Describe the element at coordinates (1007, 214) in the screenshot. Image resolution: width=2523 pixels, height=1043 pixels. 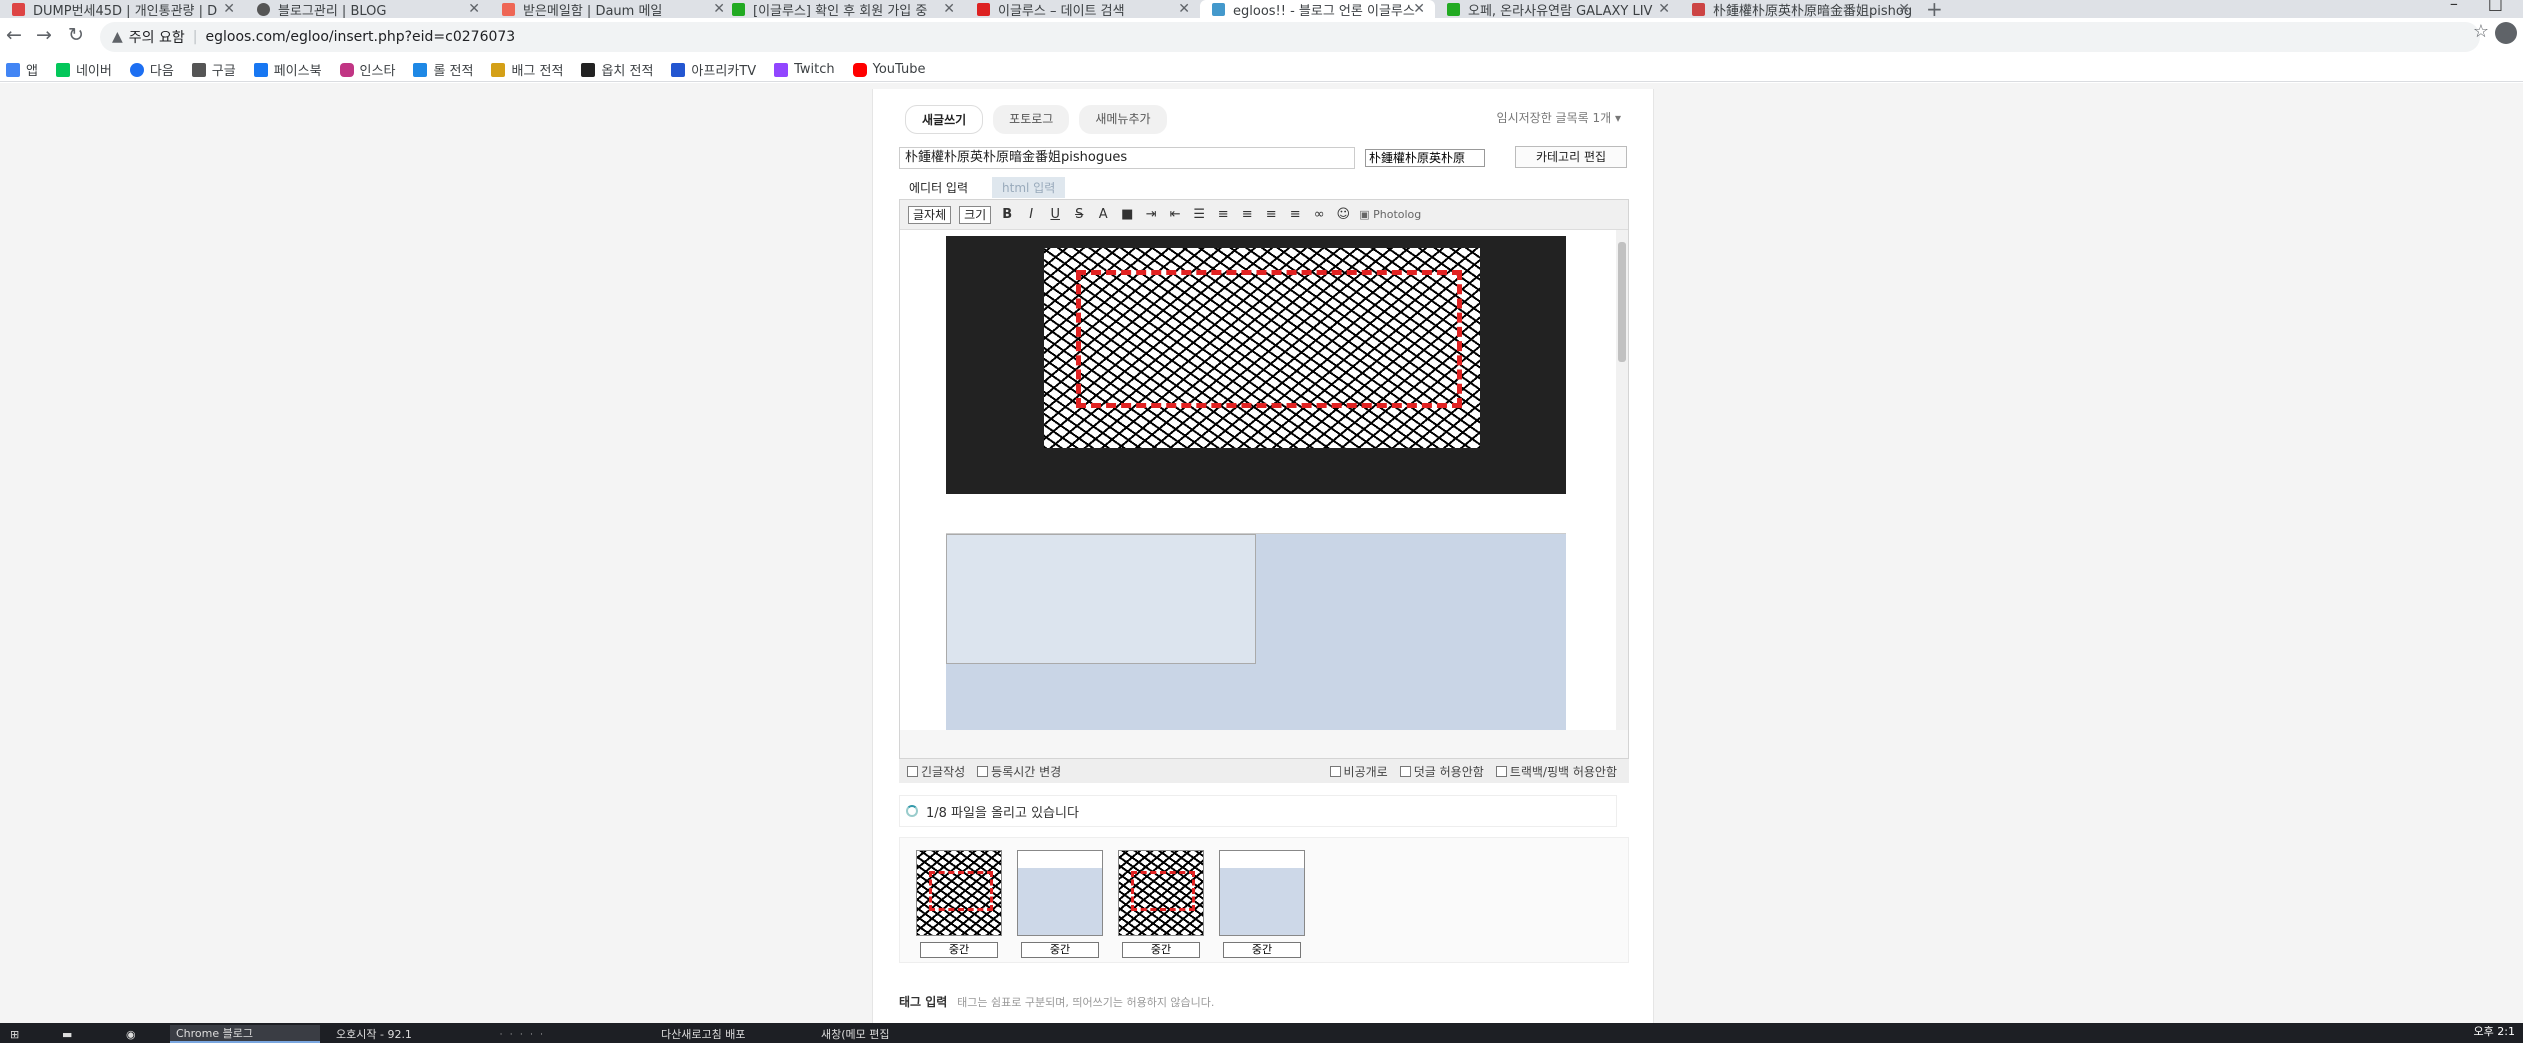
I see `bold-icon: B` at that location.